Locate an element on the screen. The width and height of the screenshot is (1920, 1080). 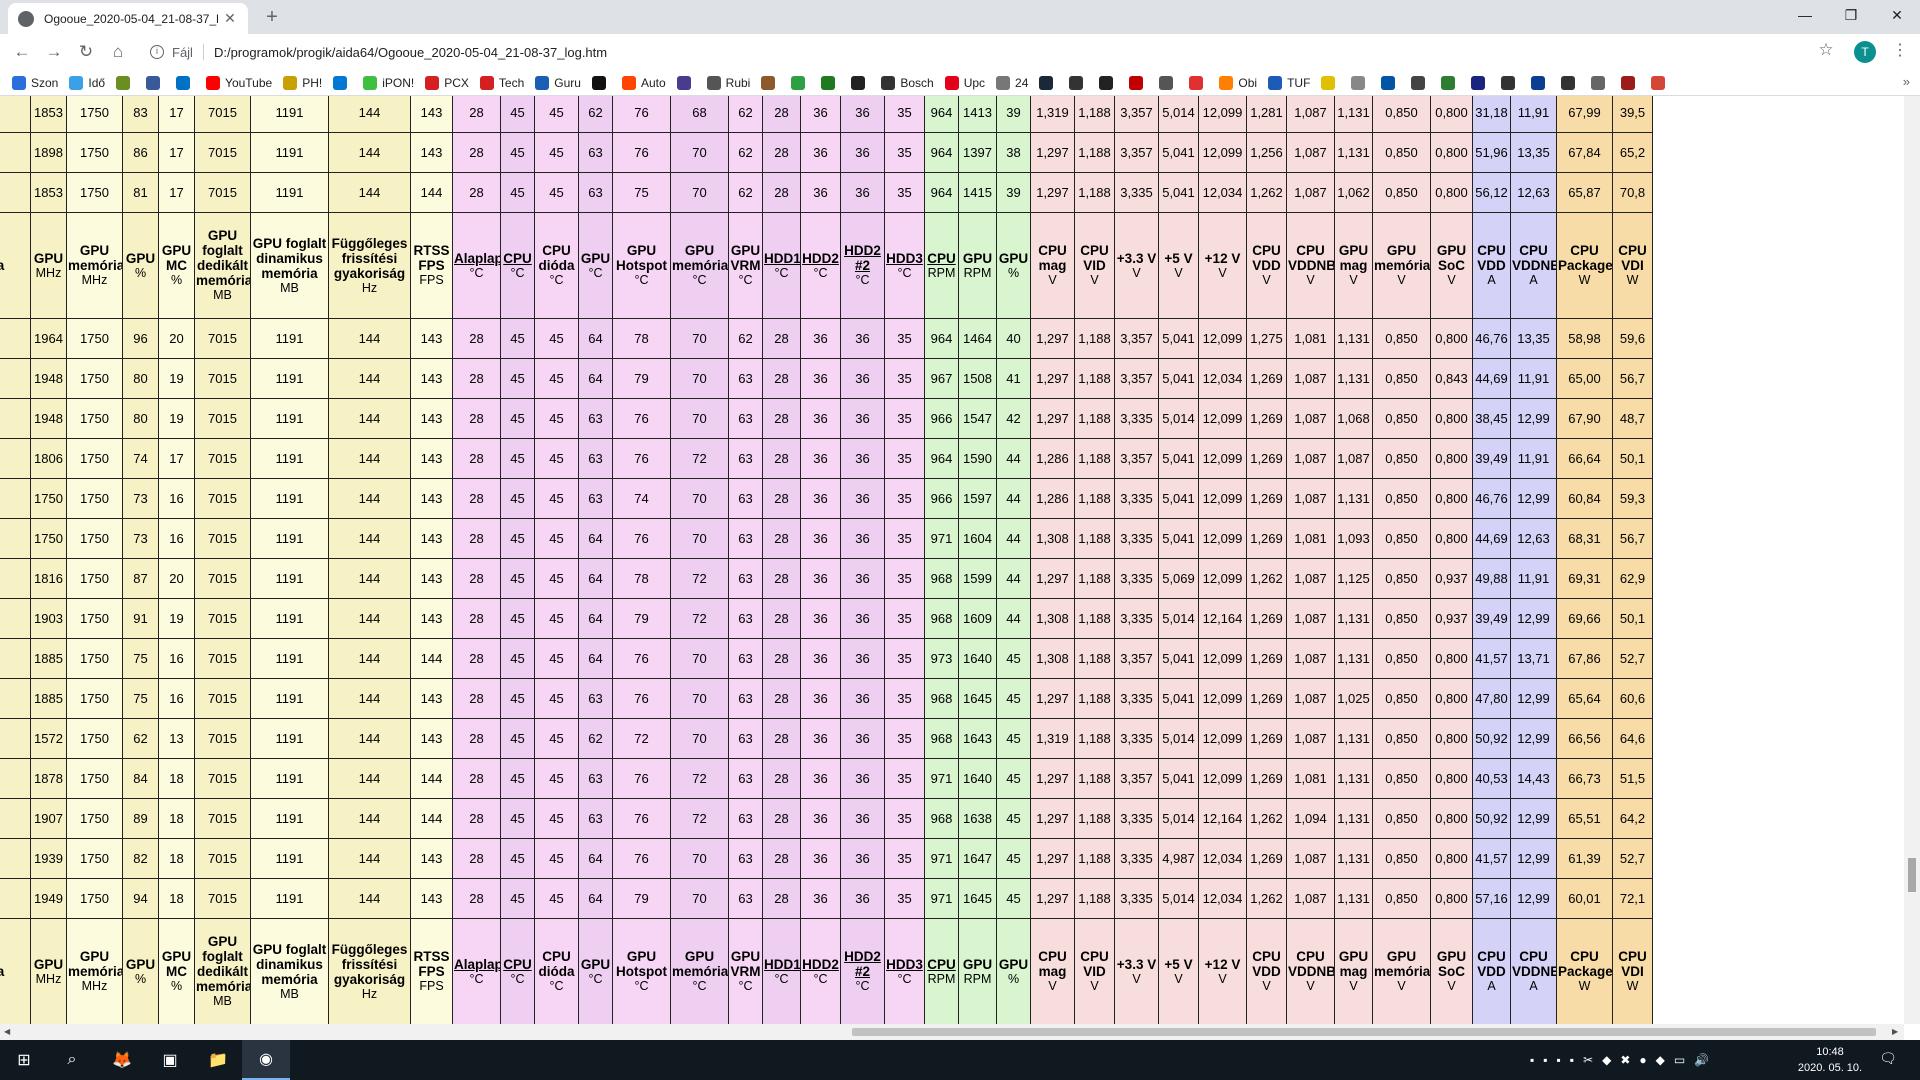
vertical-scroll-thumb is located at coordinates (1912, 875).